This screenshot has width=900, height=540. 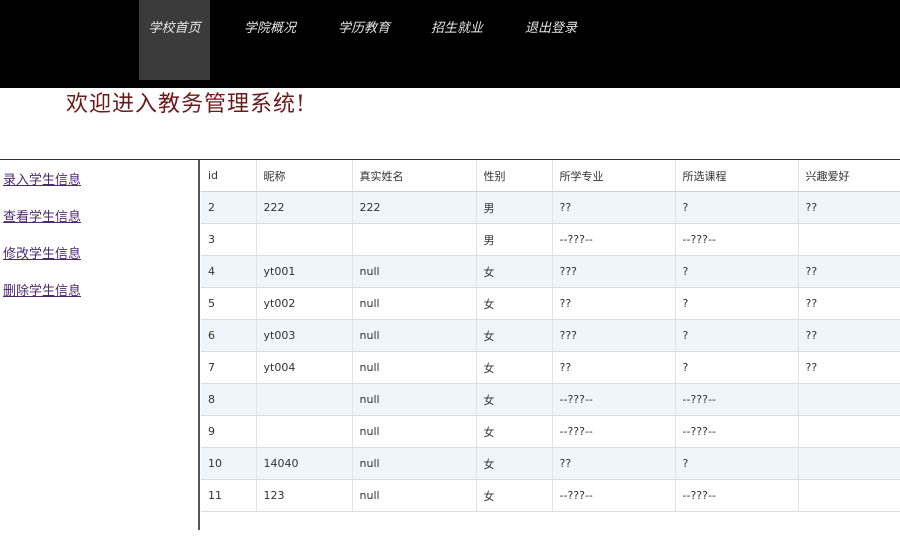 What do you see at coordinates (42, 252) in the screenshot?
I see `sidebar-link-edit-student: 修改学生信息` at bounding box center [42, 252].